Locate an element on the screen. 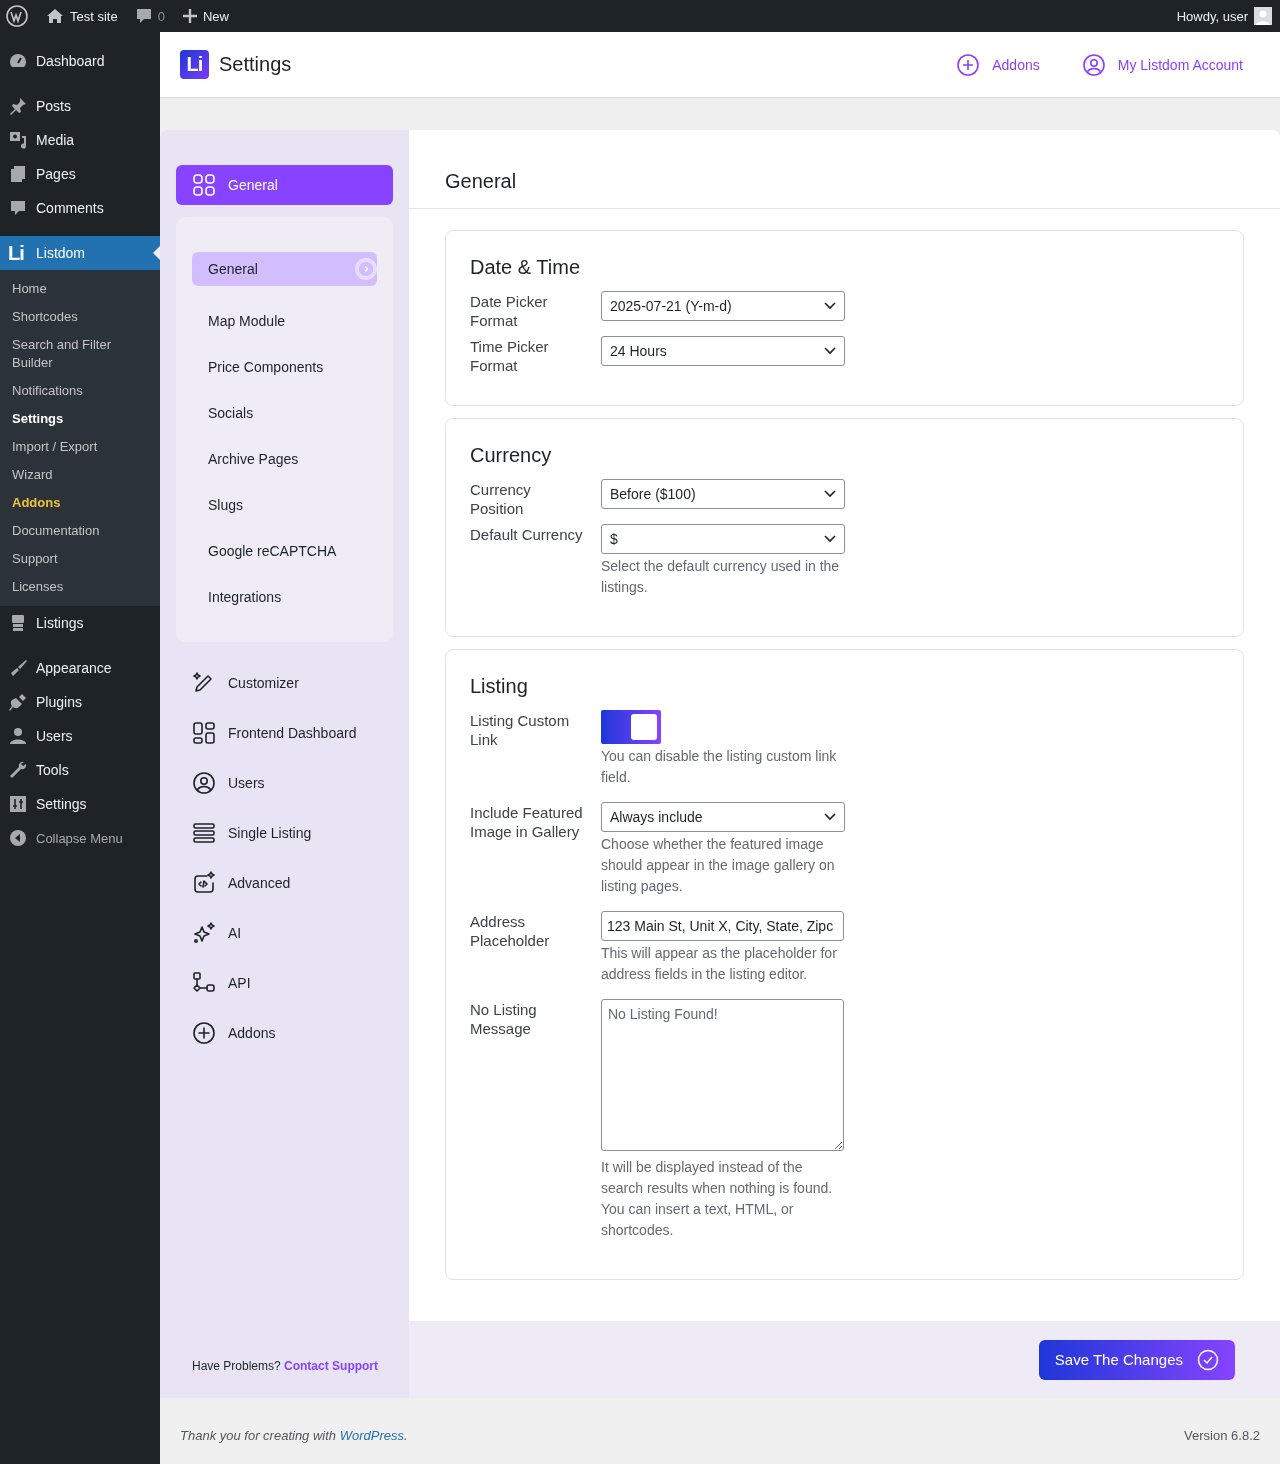  submenu-item: Wizard is located at coordinates (80, 475).